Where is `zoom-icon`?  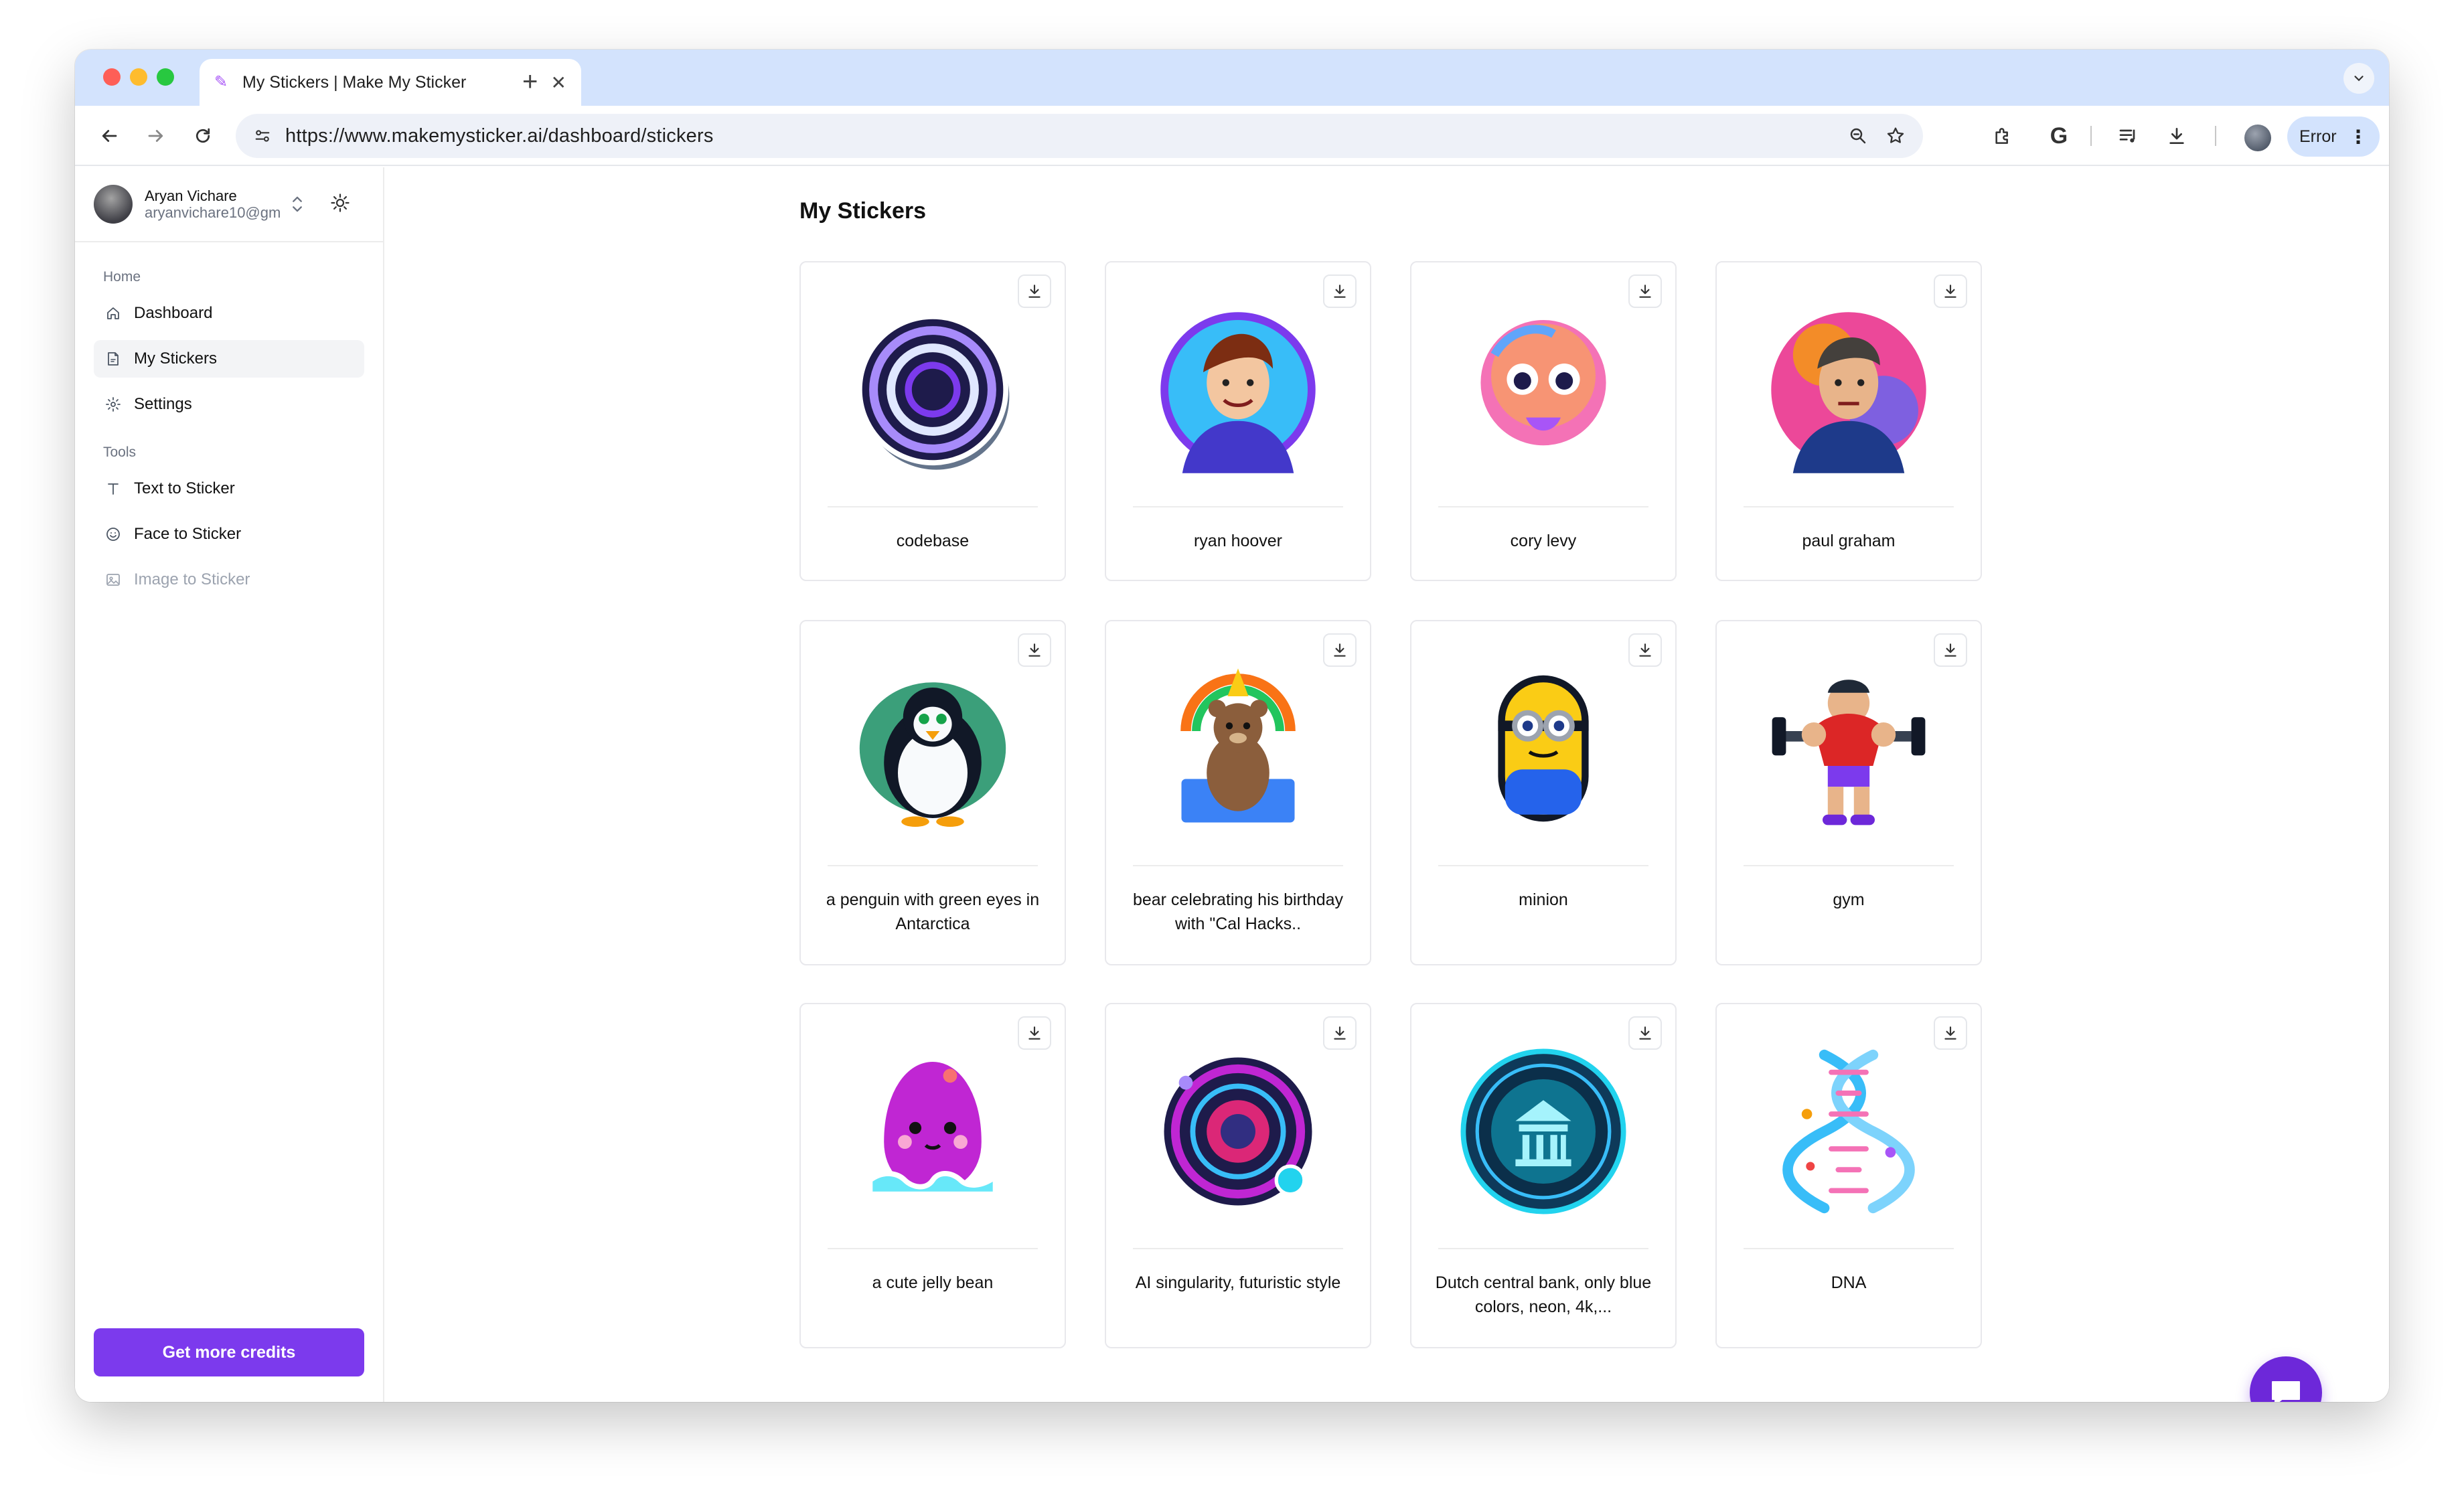
zoom-icon is located at coordinates (1858, 136).